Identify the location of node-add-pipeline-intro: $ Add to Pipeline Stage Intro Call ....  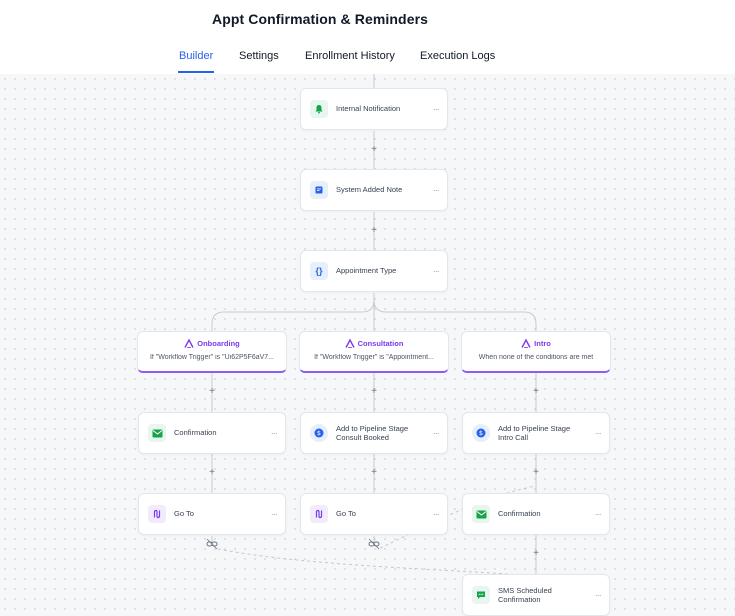
(536, 433).